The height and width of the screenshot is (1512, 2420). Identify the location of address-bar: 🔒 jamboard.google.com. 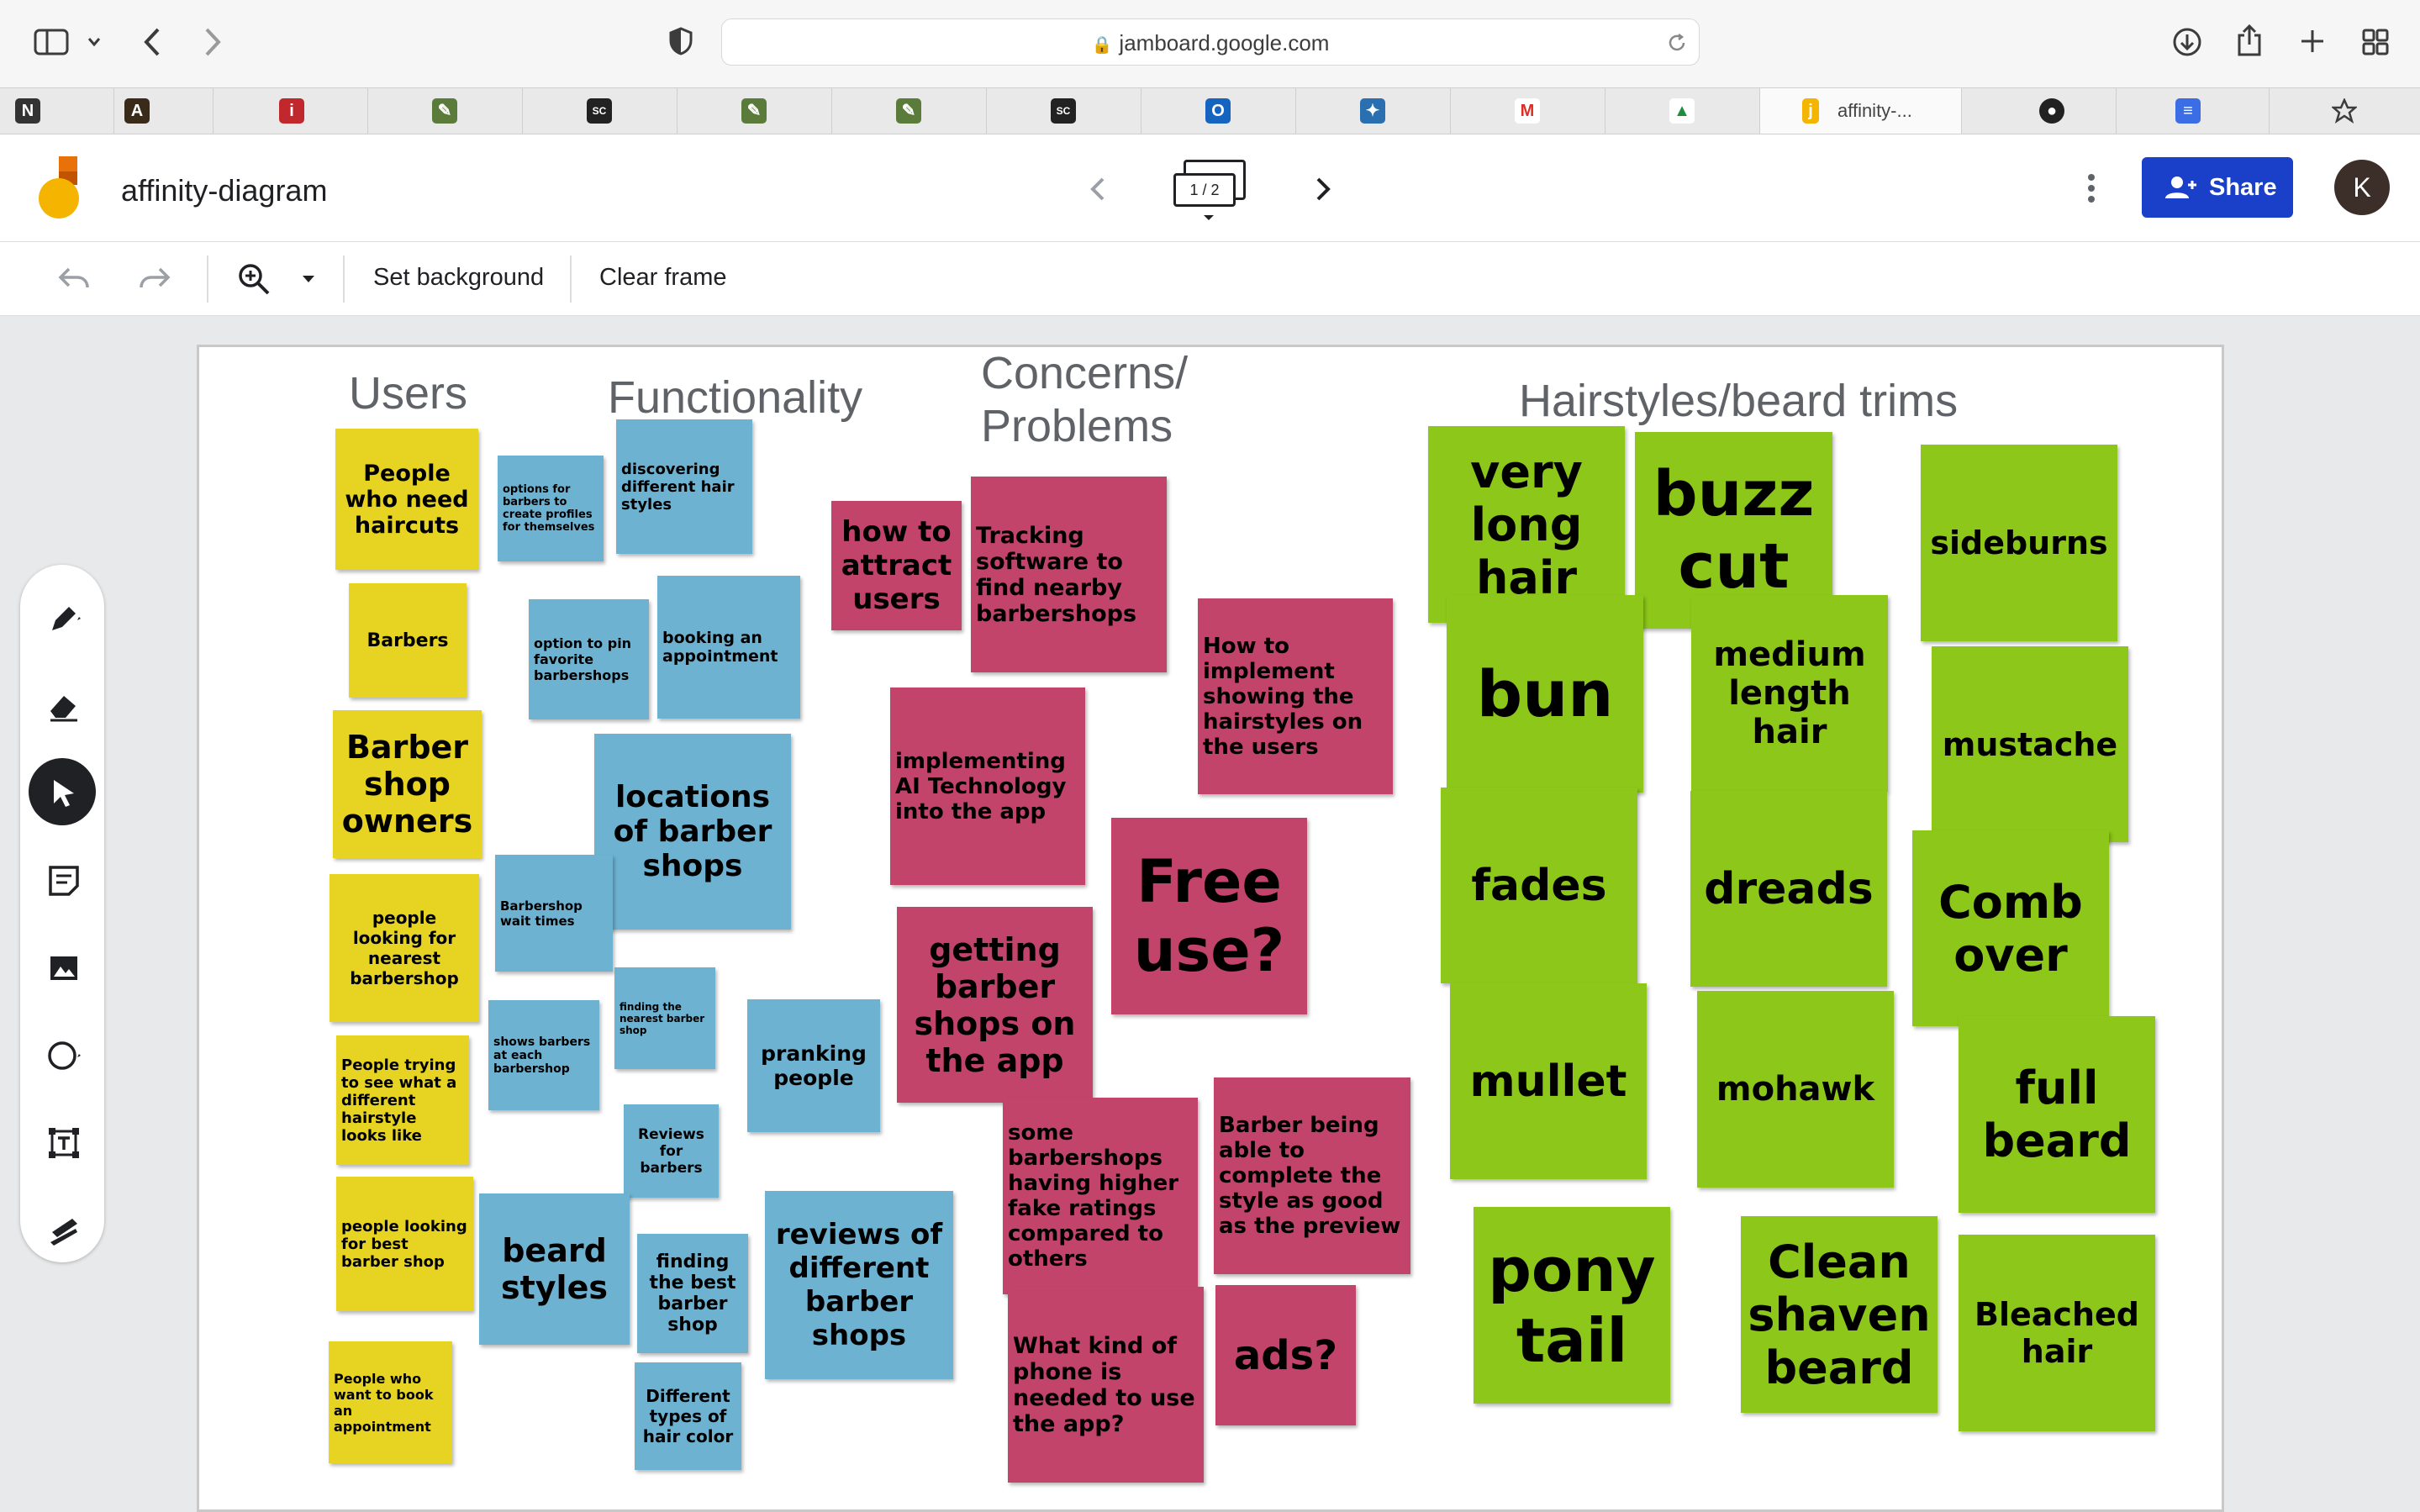
(1210, 42).